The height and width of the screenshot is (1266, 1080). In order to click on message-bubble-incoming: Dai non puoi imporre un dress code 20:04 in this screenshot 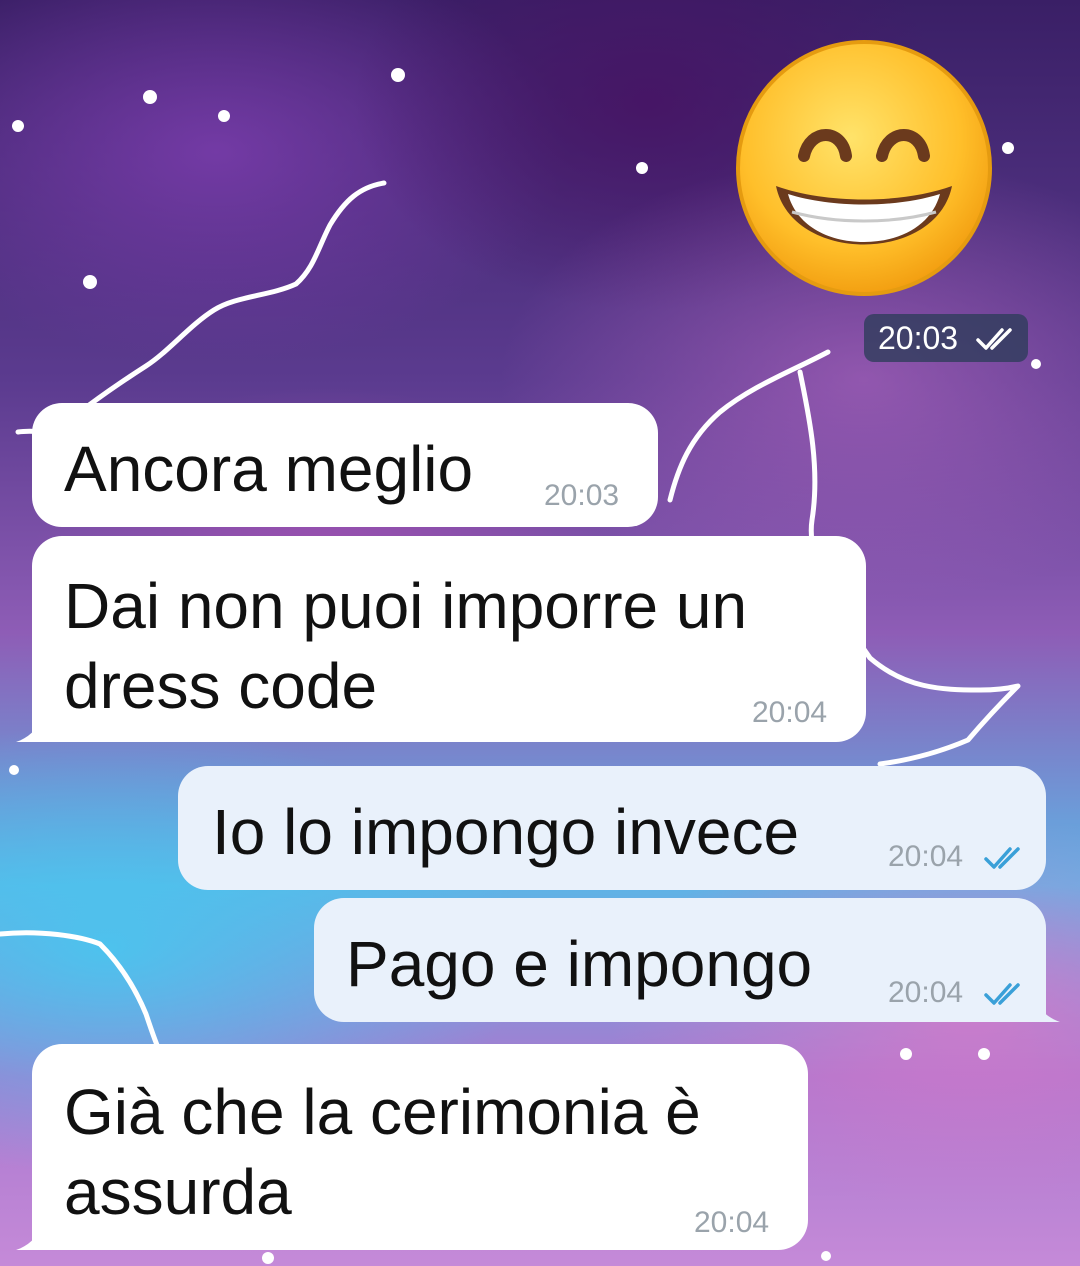, I will do `click(441, 639)`.